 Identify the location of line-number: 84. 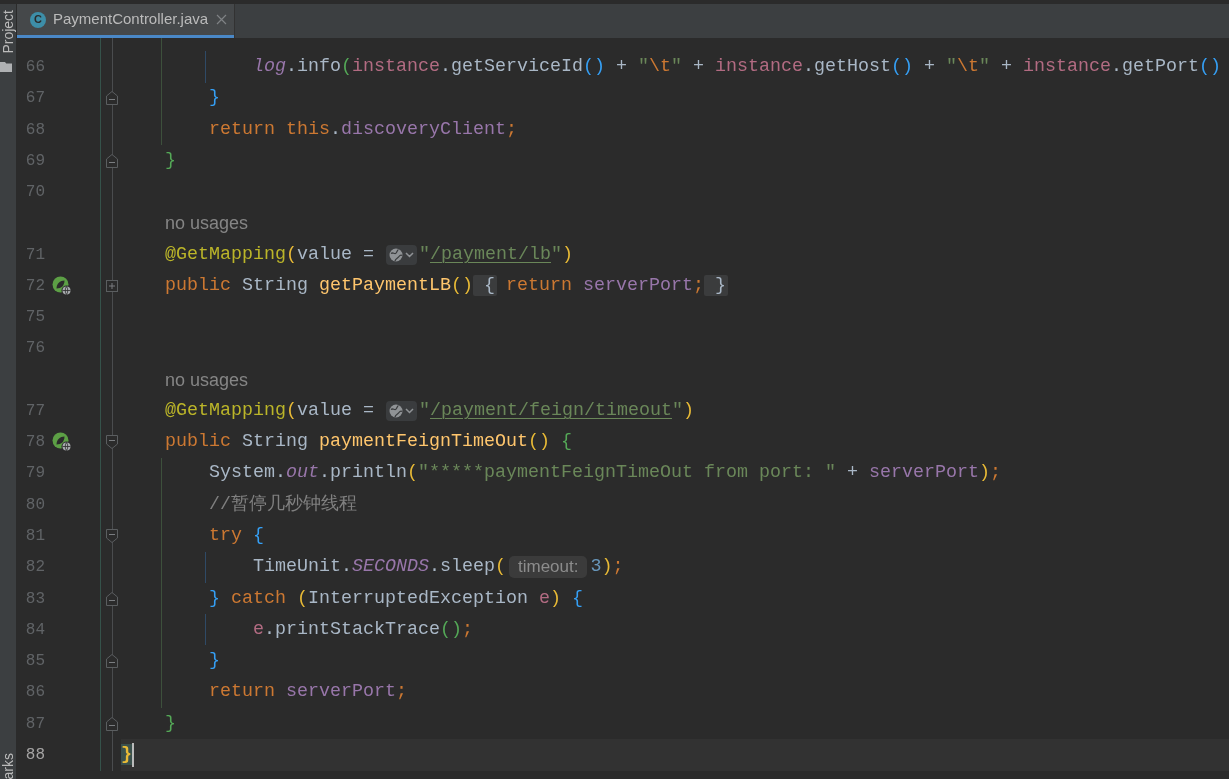
(35, 629).